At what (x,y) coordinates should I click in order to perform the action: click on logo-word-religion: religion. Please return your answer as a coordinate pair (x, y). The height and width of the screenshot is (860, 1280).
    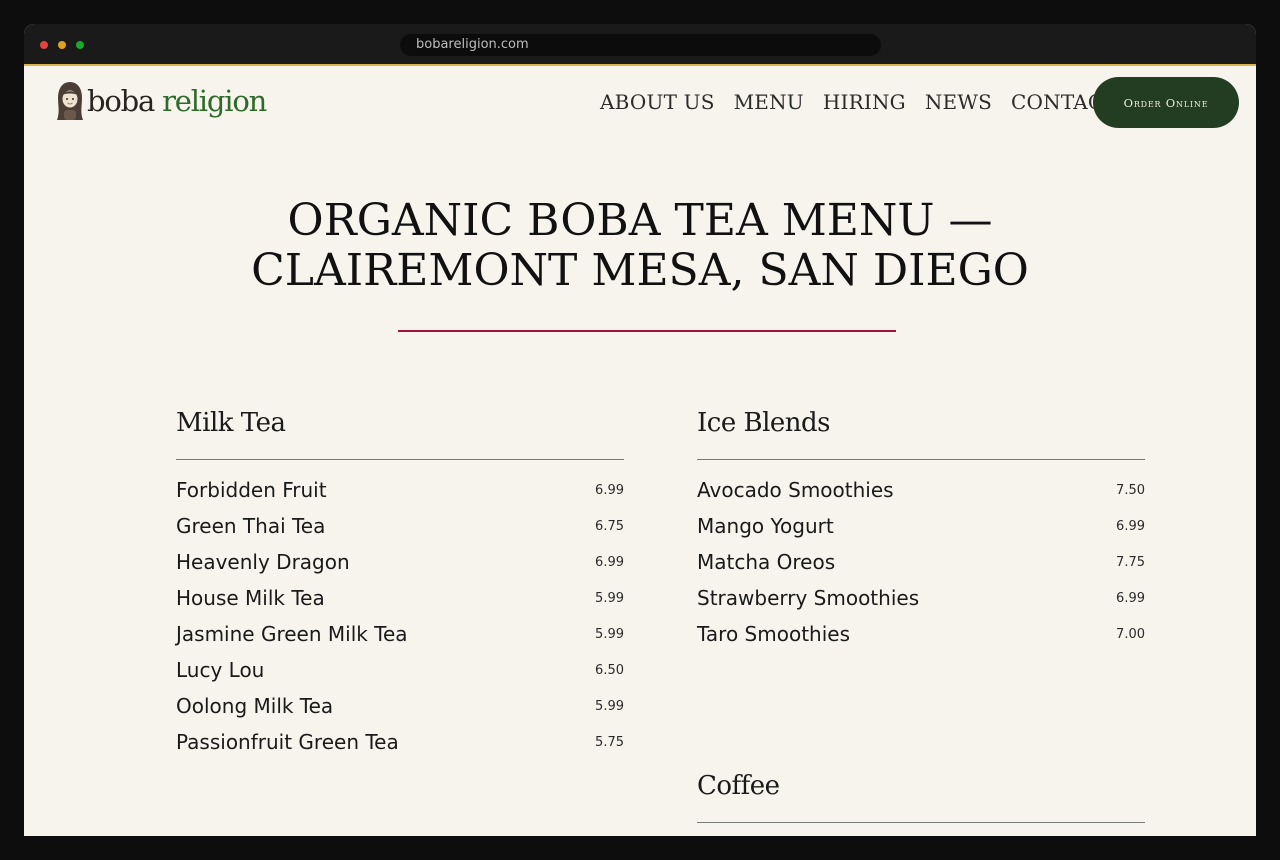
    Looking at the image, I should click on (214, 101).